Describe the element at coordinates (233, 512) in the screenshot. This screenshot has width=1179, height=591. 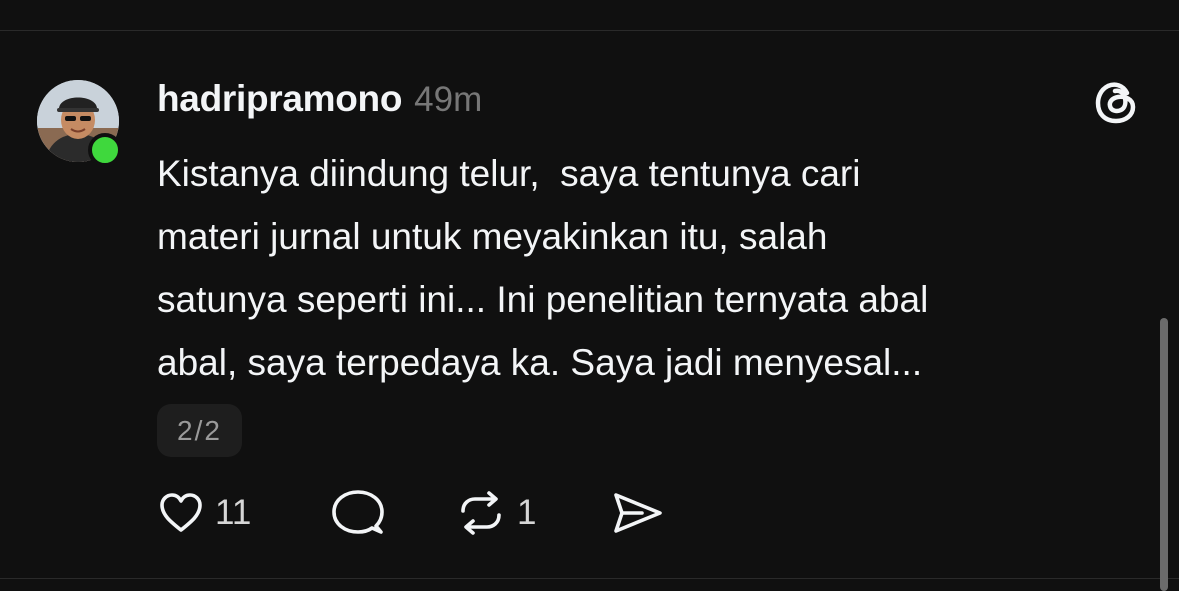
I see `like-count: 11` at that location.